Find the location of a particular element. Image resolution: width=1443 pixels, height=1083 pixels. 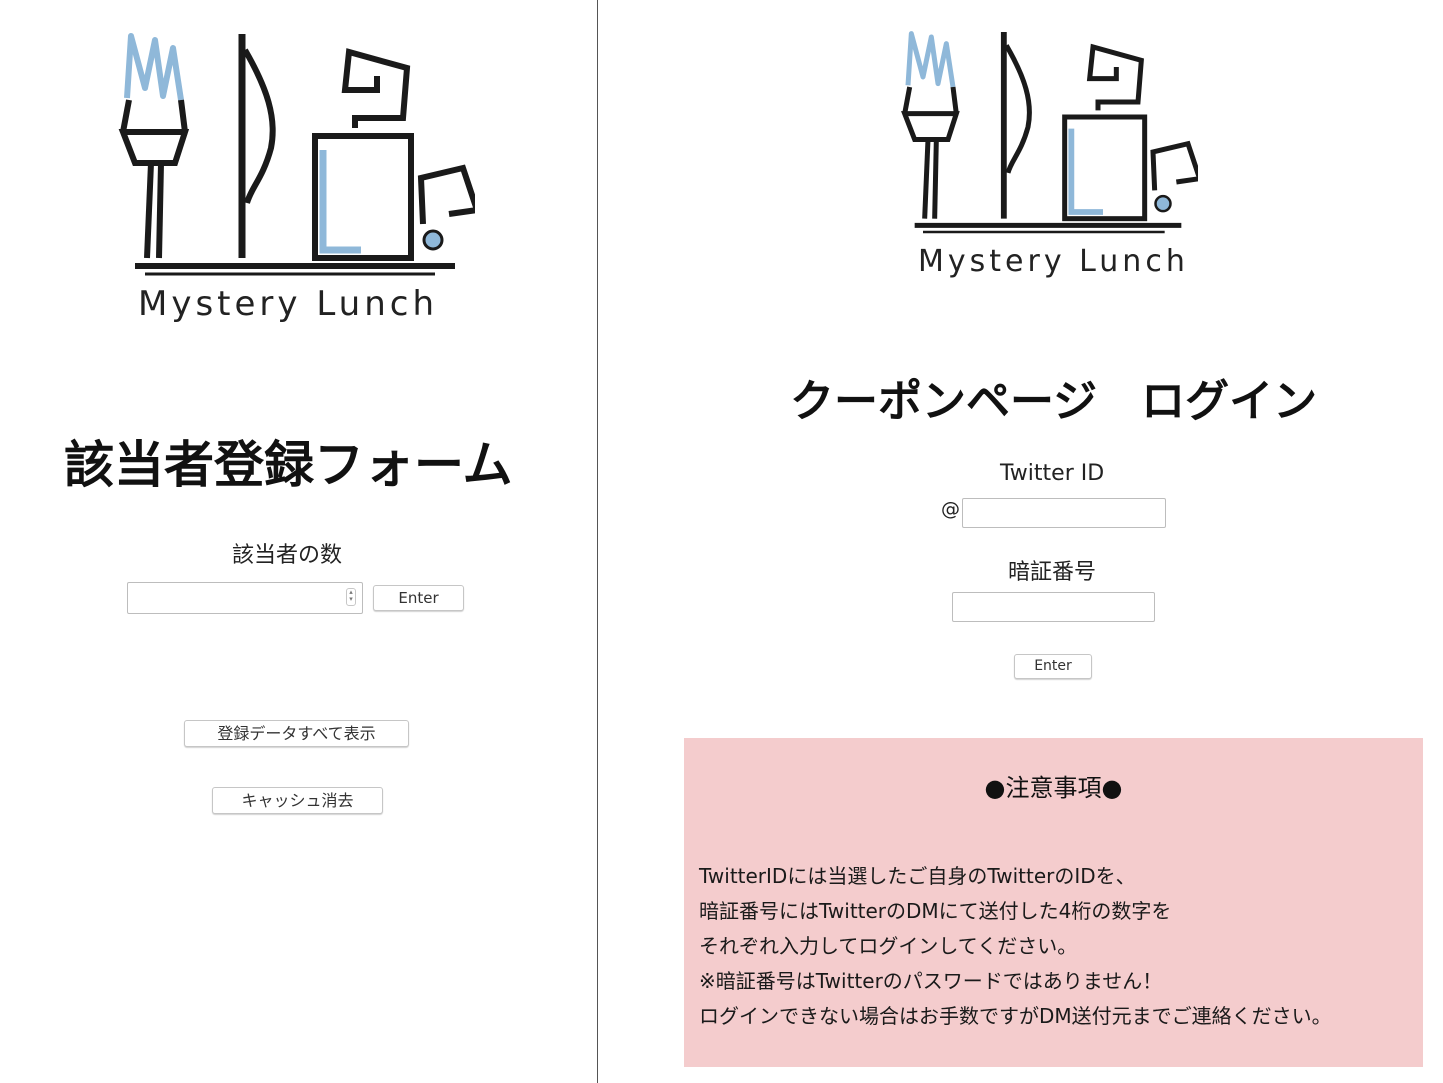

clear-cache-button: キャッシュ消去 is located at coordinates (297, 800).